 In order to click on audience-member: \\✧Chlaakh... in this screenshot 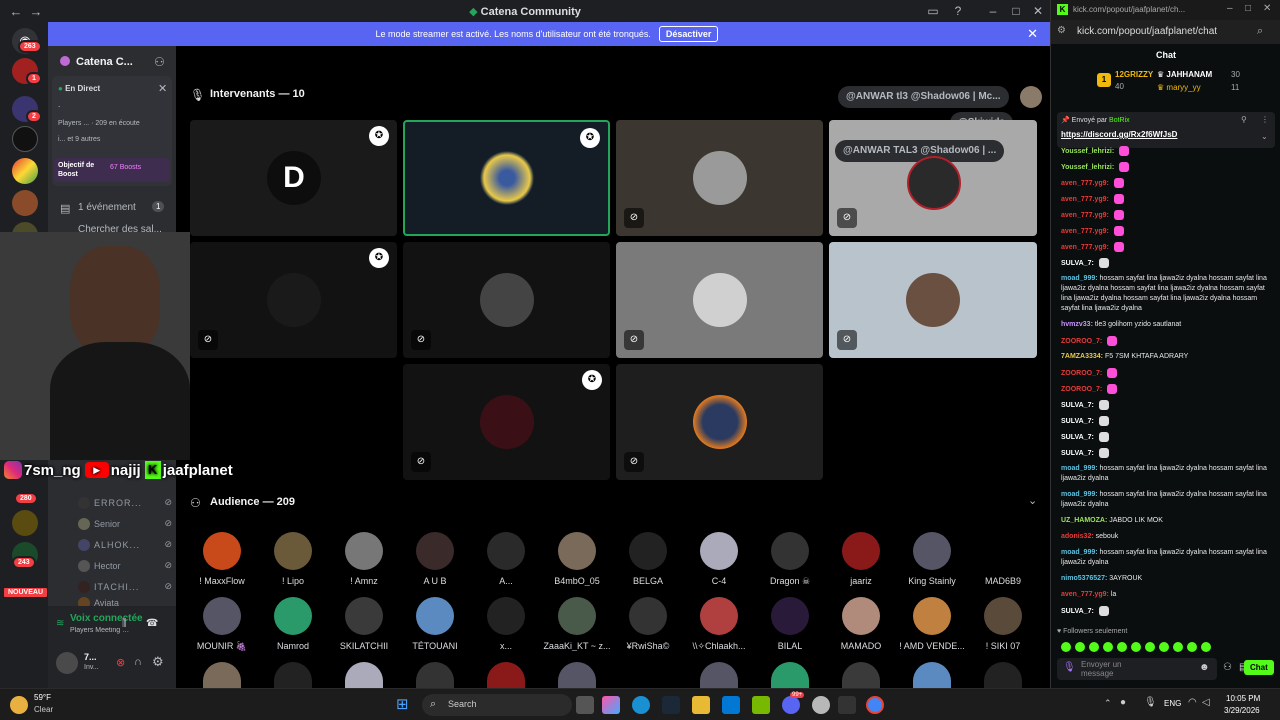, I will do `click(719, 624)`.